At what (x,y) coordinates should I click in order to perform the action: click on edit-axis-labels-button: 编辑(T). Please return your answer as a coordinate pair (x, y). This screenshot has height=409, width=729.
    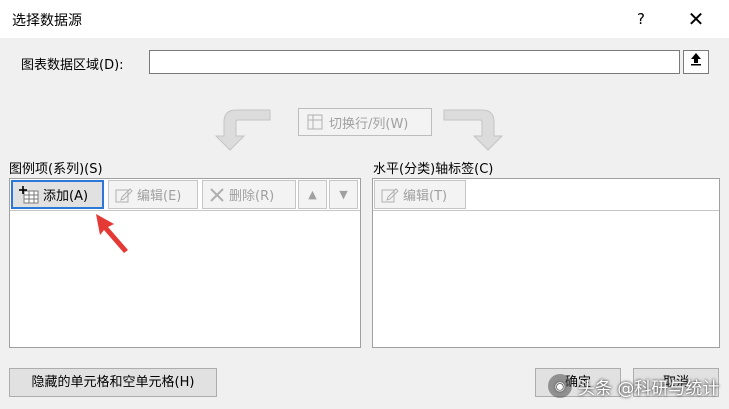
    Looking at the image, I should click on (420, 194).